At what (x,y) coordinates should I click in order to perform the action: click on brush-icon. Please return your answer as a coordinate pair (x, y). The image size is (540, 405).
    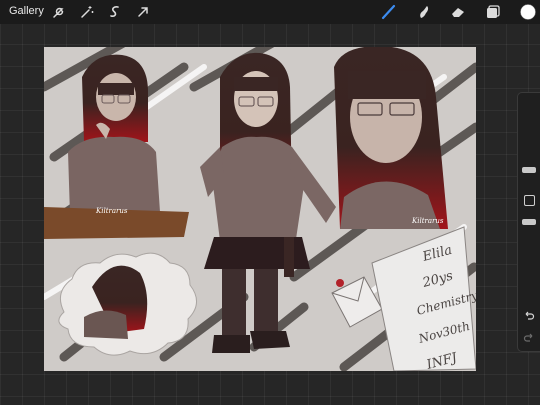
    Looking at the image, I should click on (389, 12).